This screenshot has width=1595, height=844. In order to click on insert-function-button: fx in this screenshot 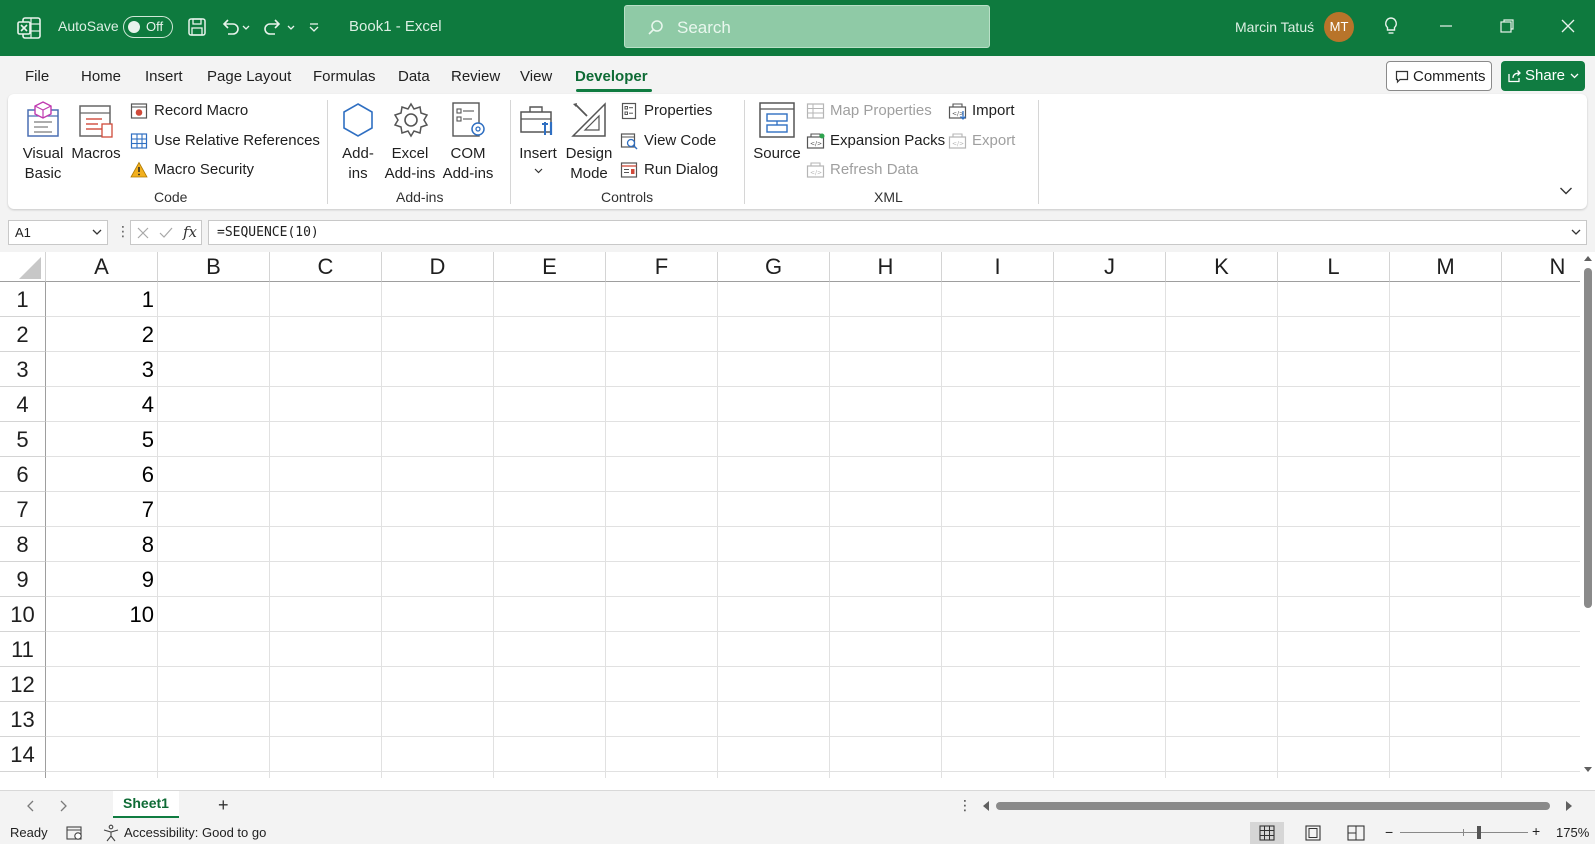, I will do `click(190, 232)`.